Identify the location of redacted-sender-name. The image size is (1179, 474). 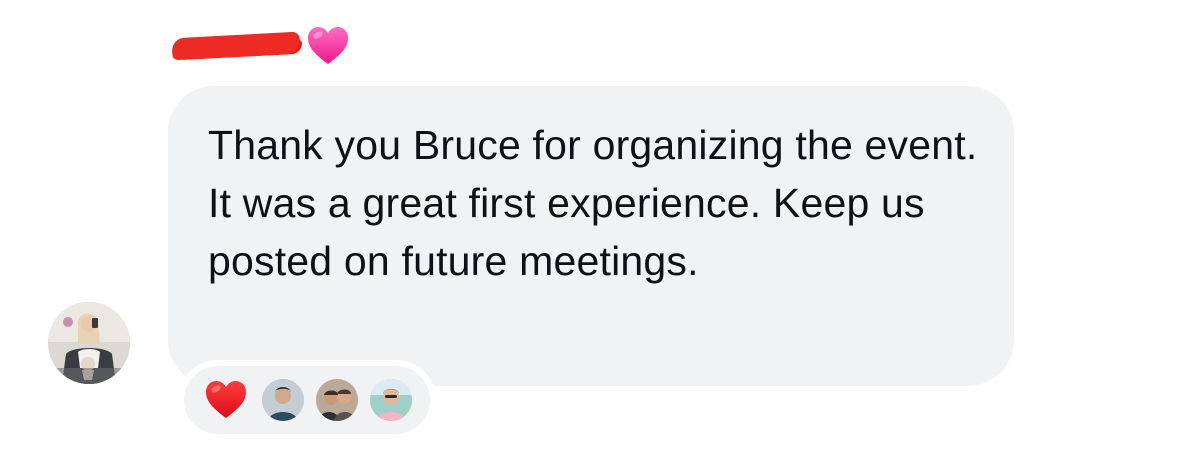
(236, 46).